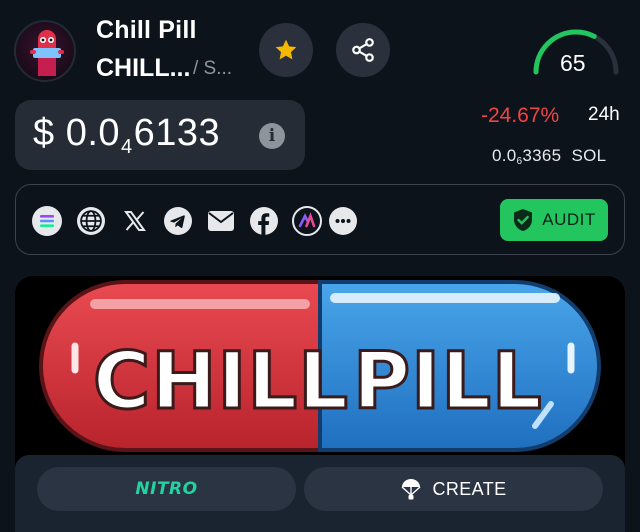 This screenshot has width=640, height=532. I want to click on x-icon, so click(135, 221).